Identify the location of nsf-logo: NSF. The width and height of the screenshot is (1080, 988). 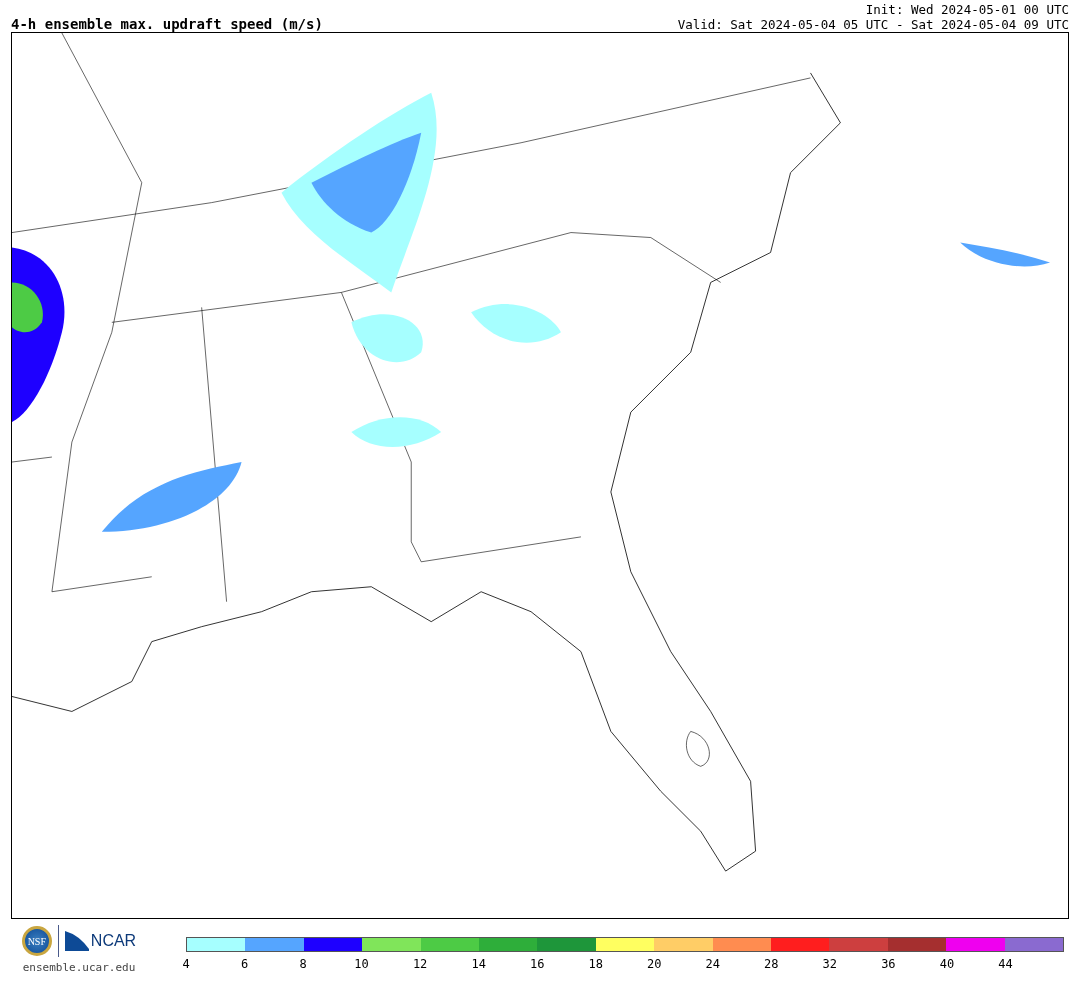
(36, 941).